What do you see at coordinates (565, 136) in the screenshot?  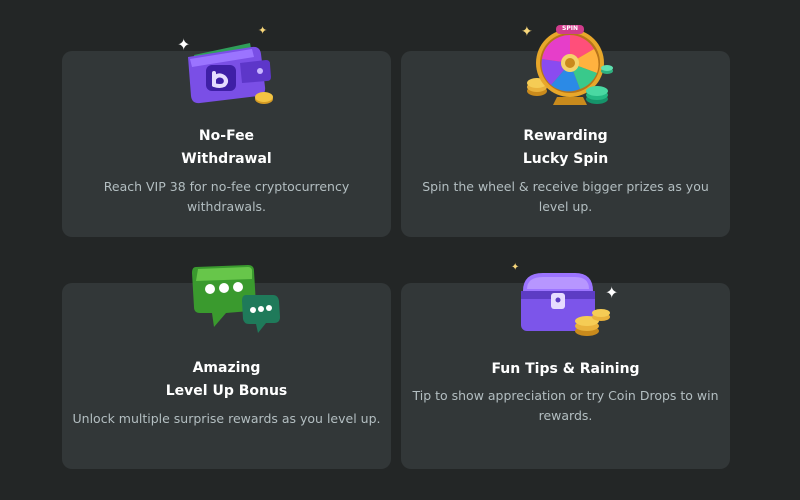 I see `feature-title-line: Rewarding` at bounding box center [565, 136].